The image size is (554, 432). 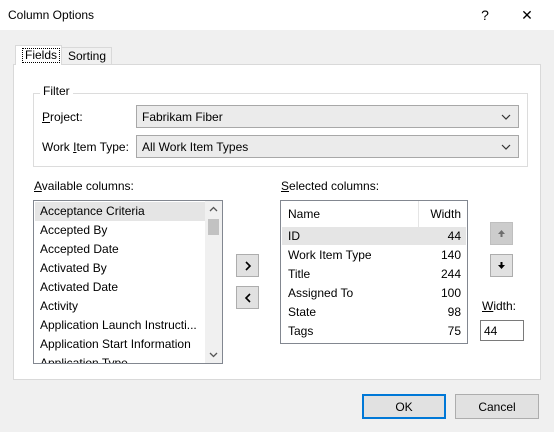 I want to click on list-item: Accepted Date, so click(x=79, y=249).